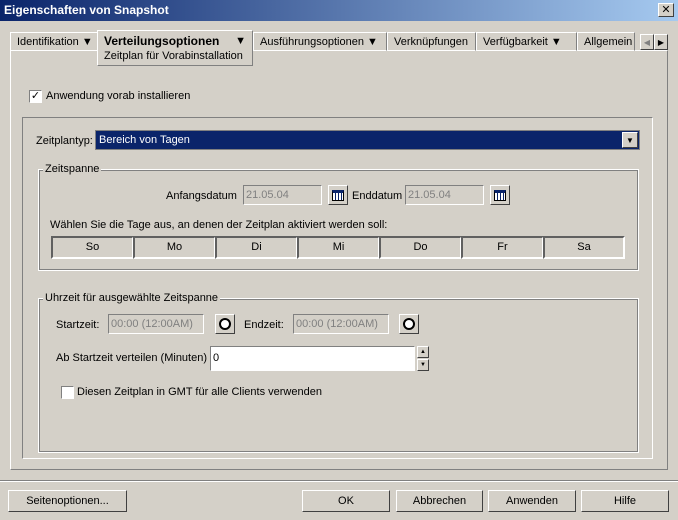 The width and height of the screenshot is (678, 520). I want to click on tab-label: Identifikation, so click(48, 42).